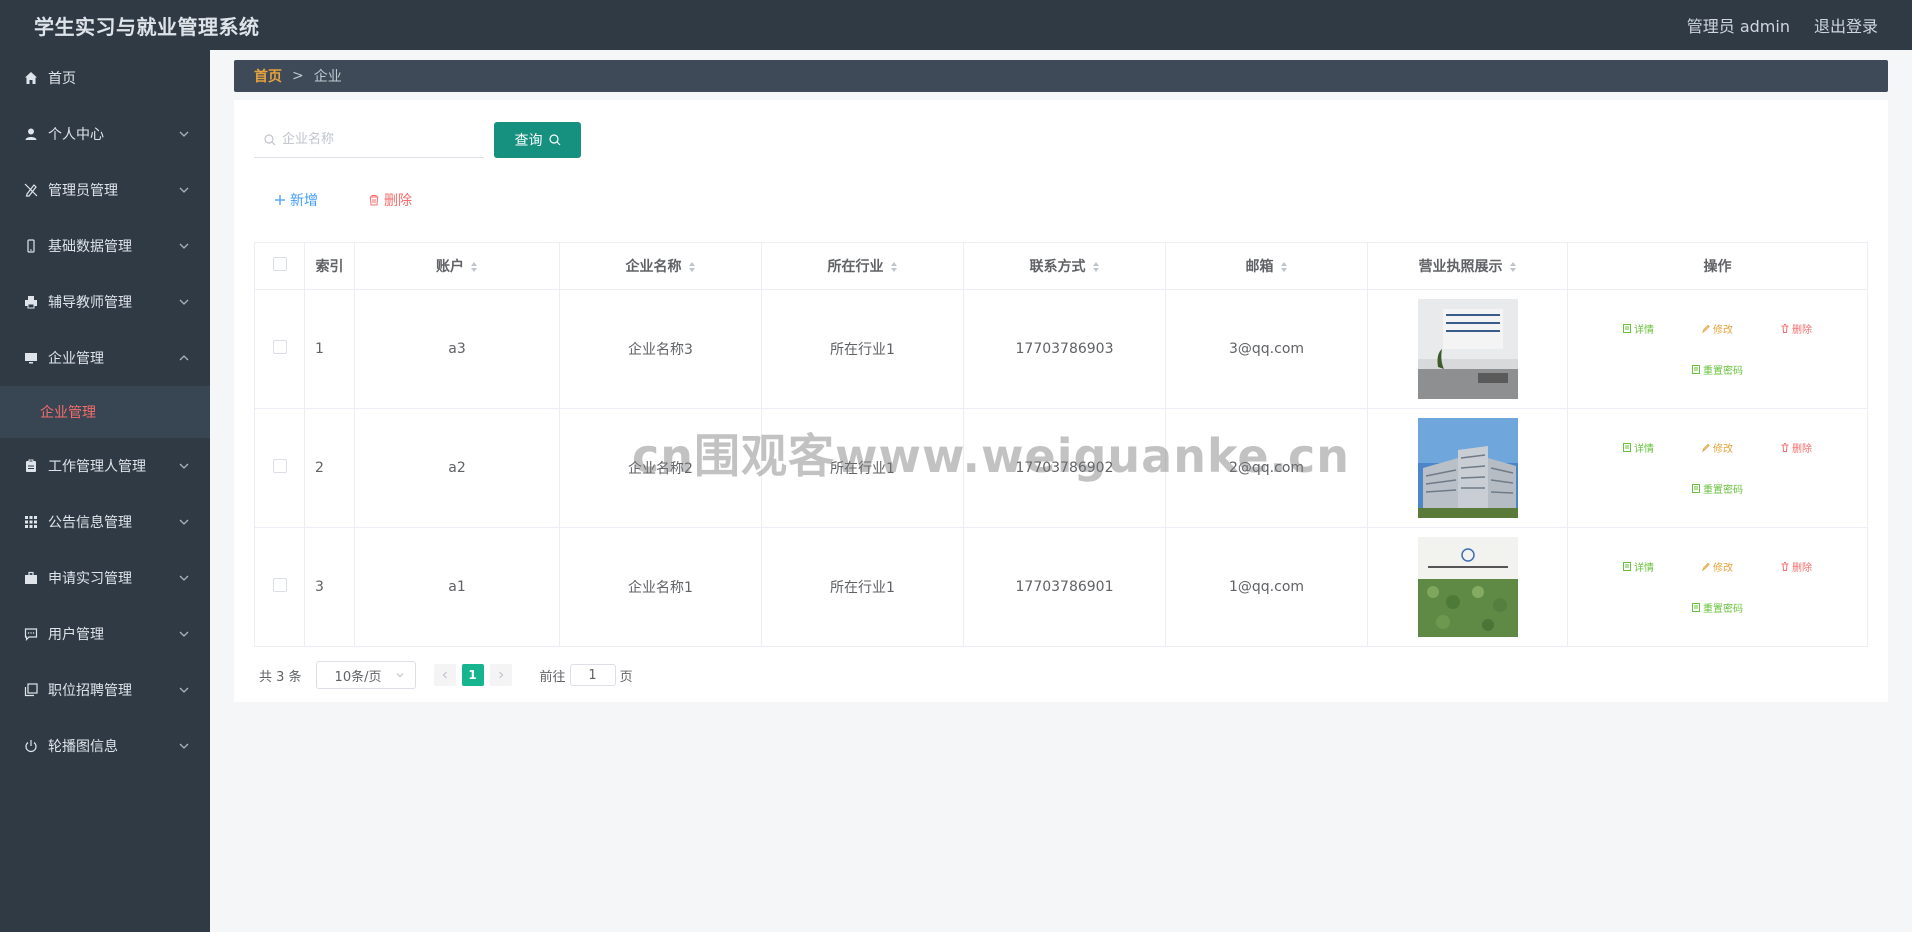  Describe the element at coordinates (105, 578) in the screenshot. I see `sidebar-item-internship: 申请实习管理` at that location.